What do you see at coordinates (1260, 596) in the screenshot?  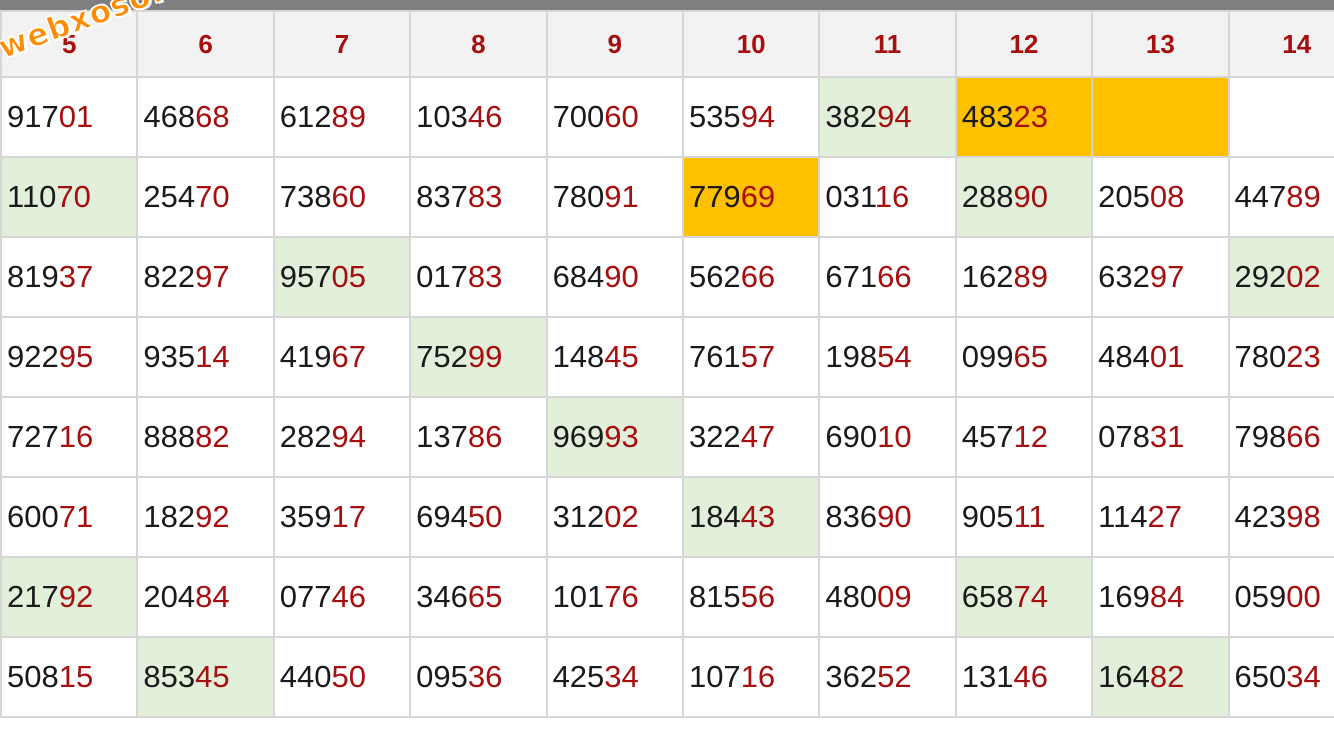 I see `number-prefix: 059` at bounding box center [1260, 596].